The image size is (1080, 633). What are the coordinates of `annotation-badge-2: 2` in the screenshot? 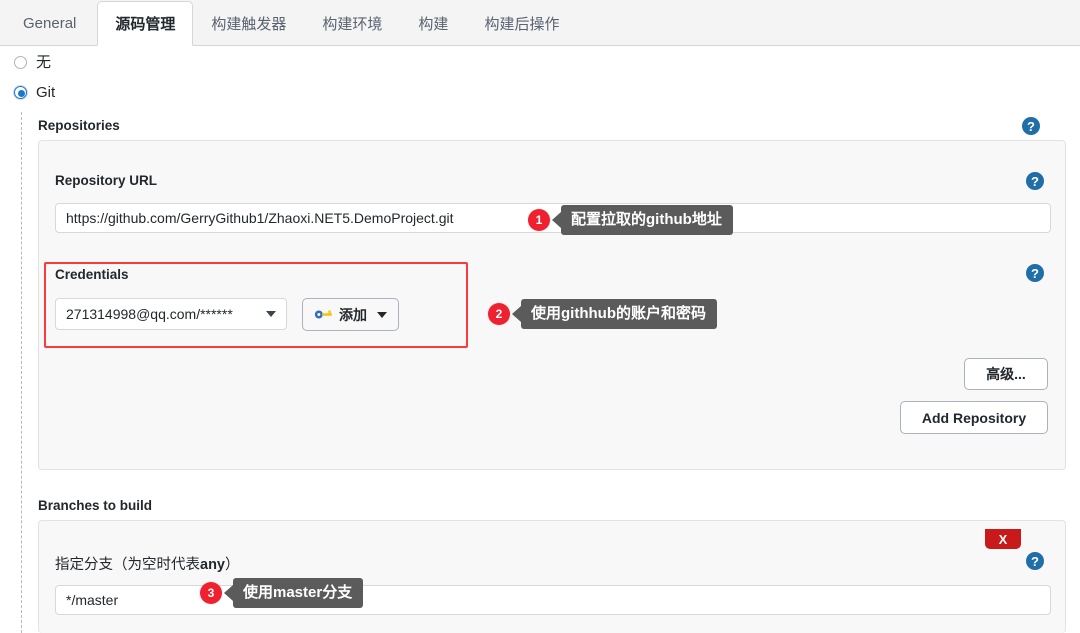 It's located at (499, 314).